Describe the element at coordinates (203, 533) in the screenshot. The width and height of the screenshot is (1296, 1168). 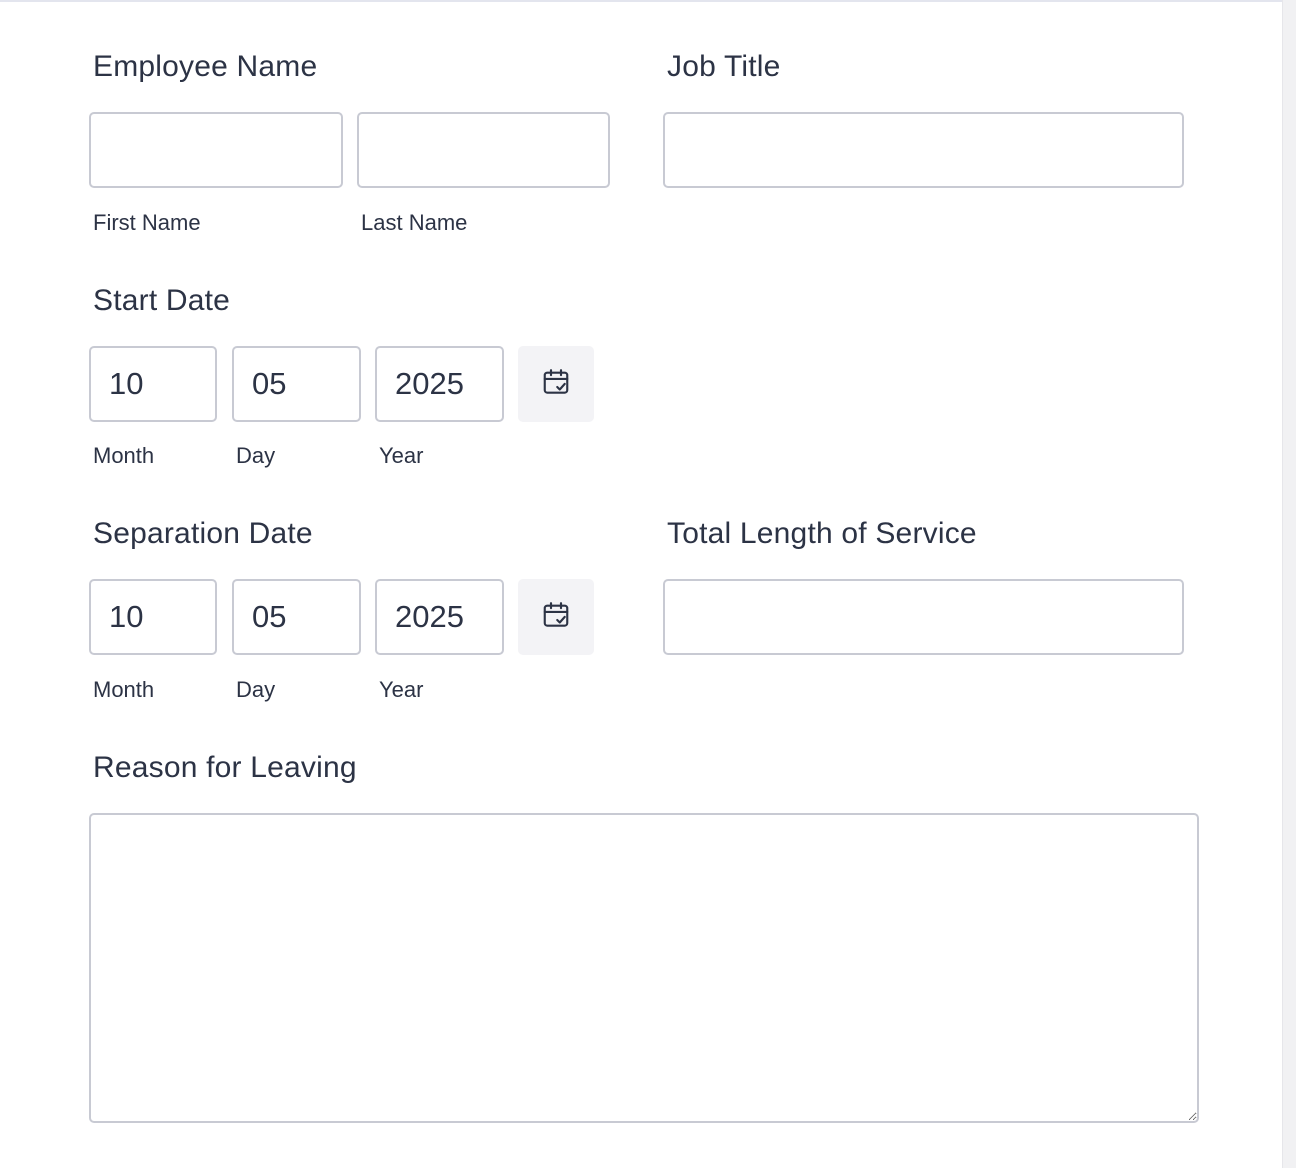
I see `separation-date-label: Separation Date` at that location.